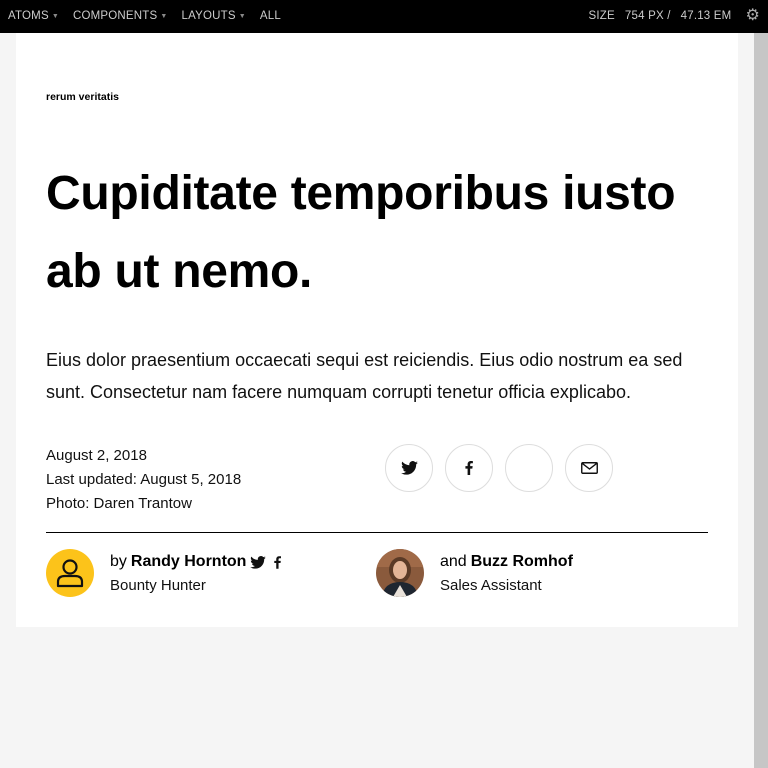 Image resolution: width=768 pixels, height=768 pixels. I want to click on nav-atoms: ATOMS ▼, so click(33, 16).